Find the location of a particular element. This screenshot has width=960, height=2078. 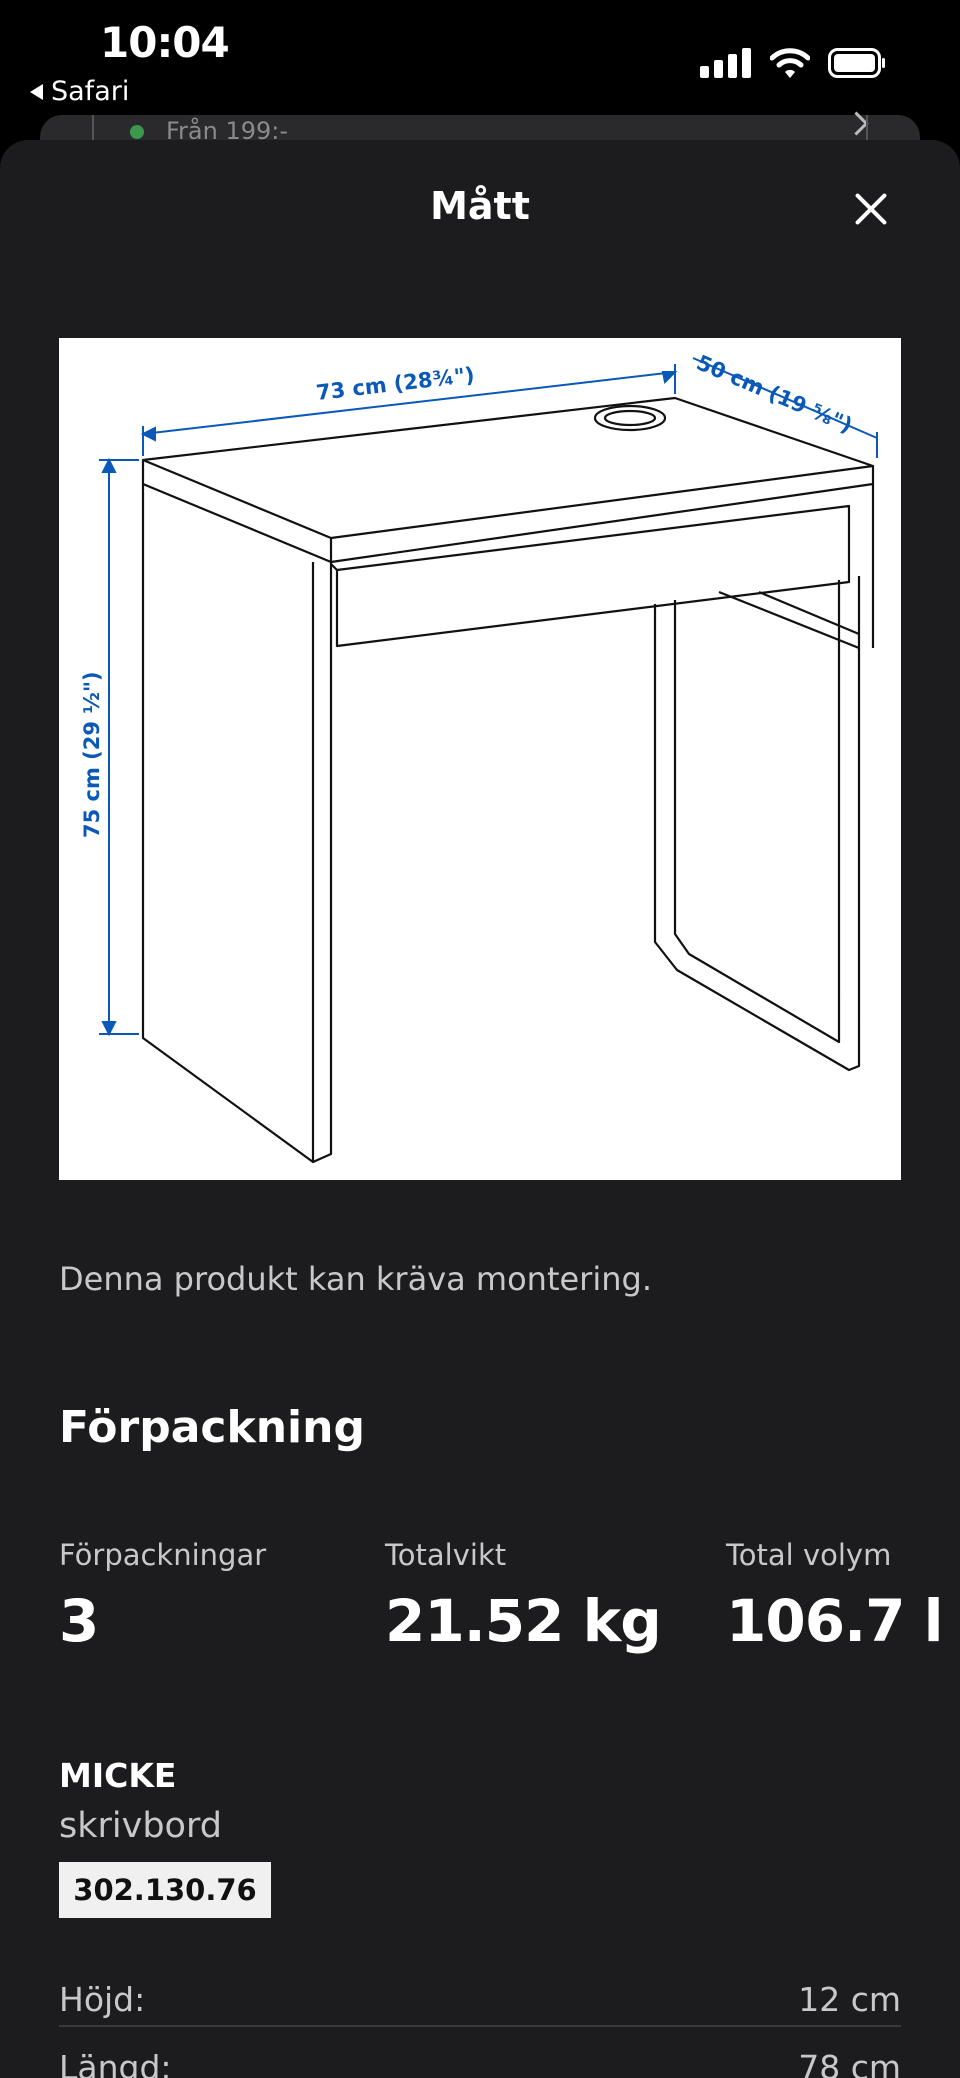

back-to-safari-button: Safari is located at coordinates (79, 91).